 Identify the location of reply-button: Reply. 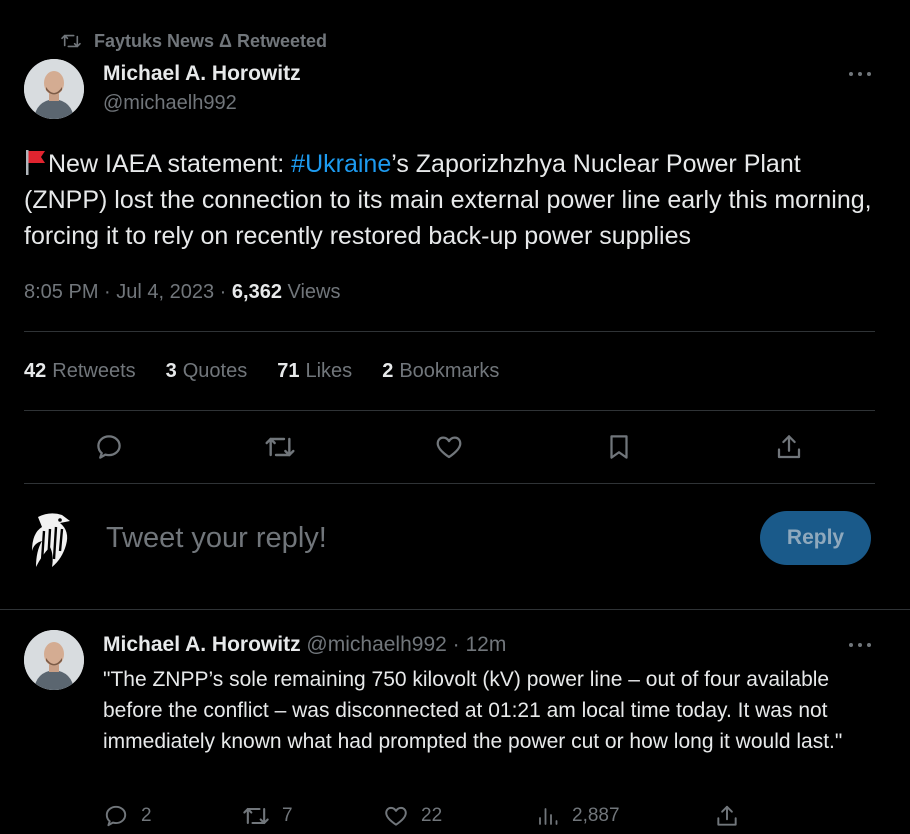
(815, 538).